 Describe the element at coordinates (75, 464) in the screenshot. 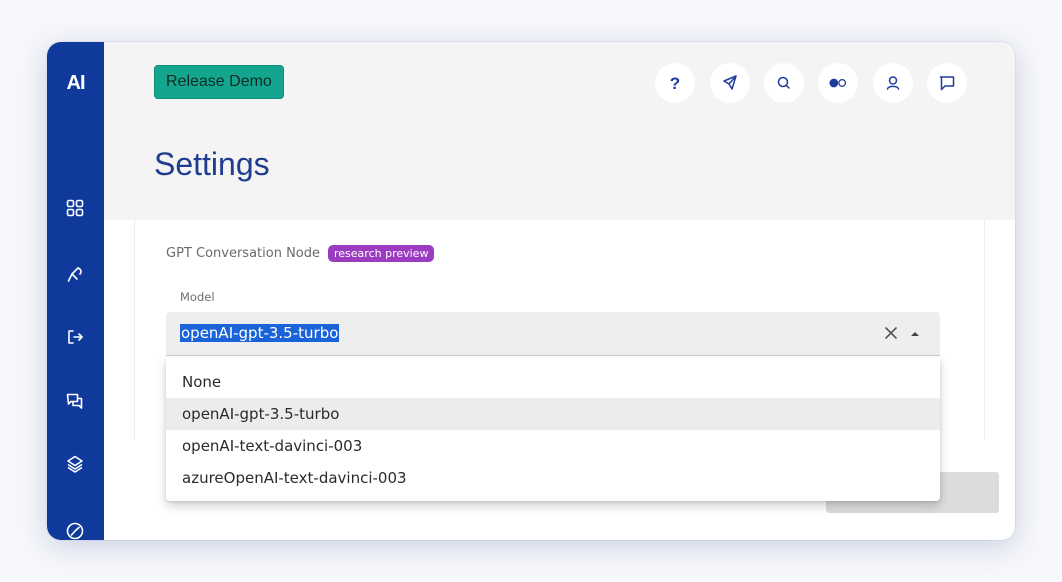

I see `layers-icon` at that location.